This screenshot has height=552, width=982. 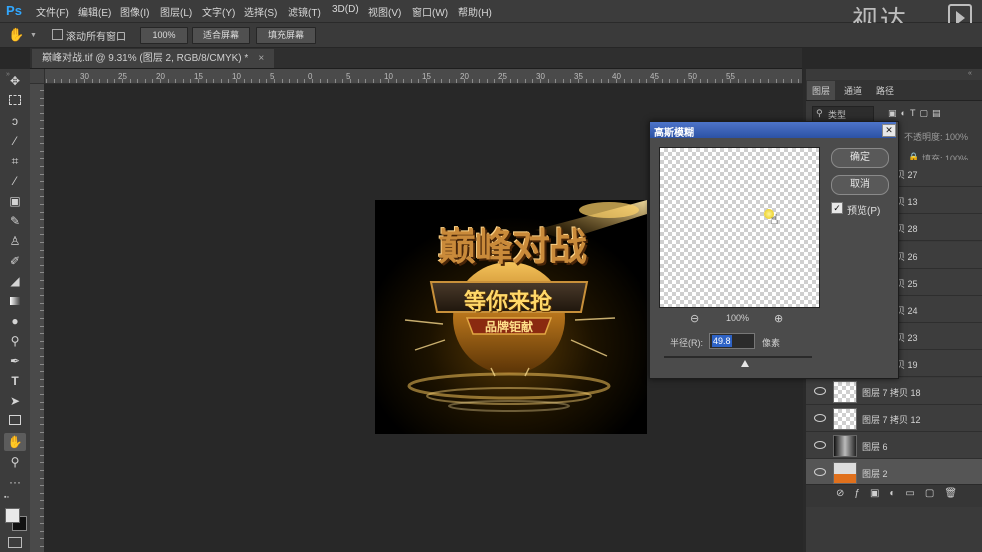 I want to click on layer-name: 贝 13, so click(x=907, y=201).